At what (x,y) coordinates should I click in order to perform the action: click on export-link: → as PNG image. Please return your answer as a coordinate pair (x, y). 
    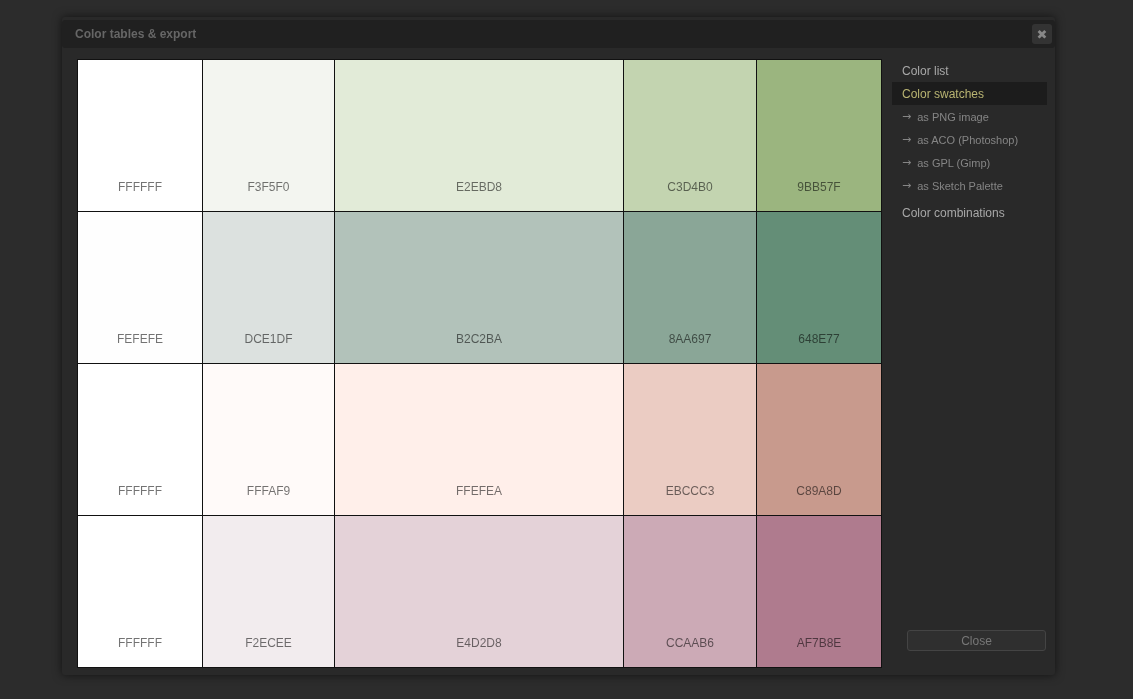
    Looking at the image, I should click on (969, 116).